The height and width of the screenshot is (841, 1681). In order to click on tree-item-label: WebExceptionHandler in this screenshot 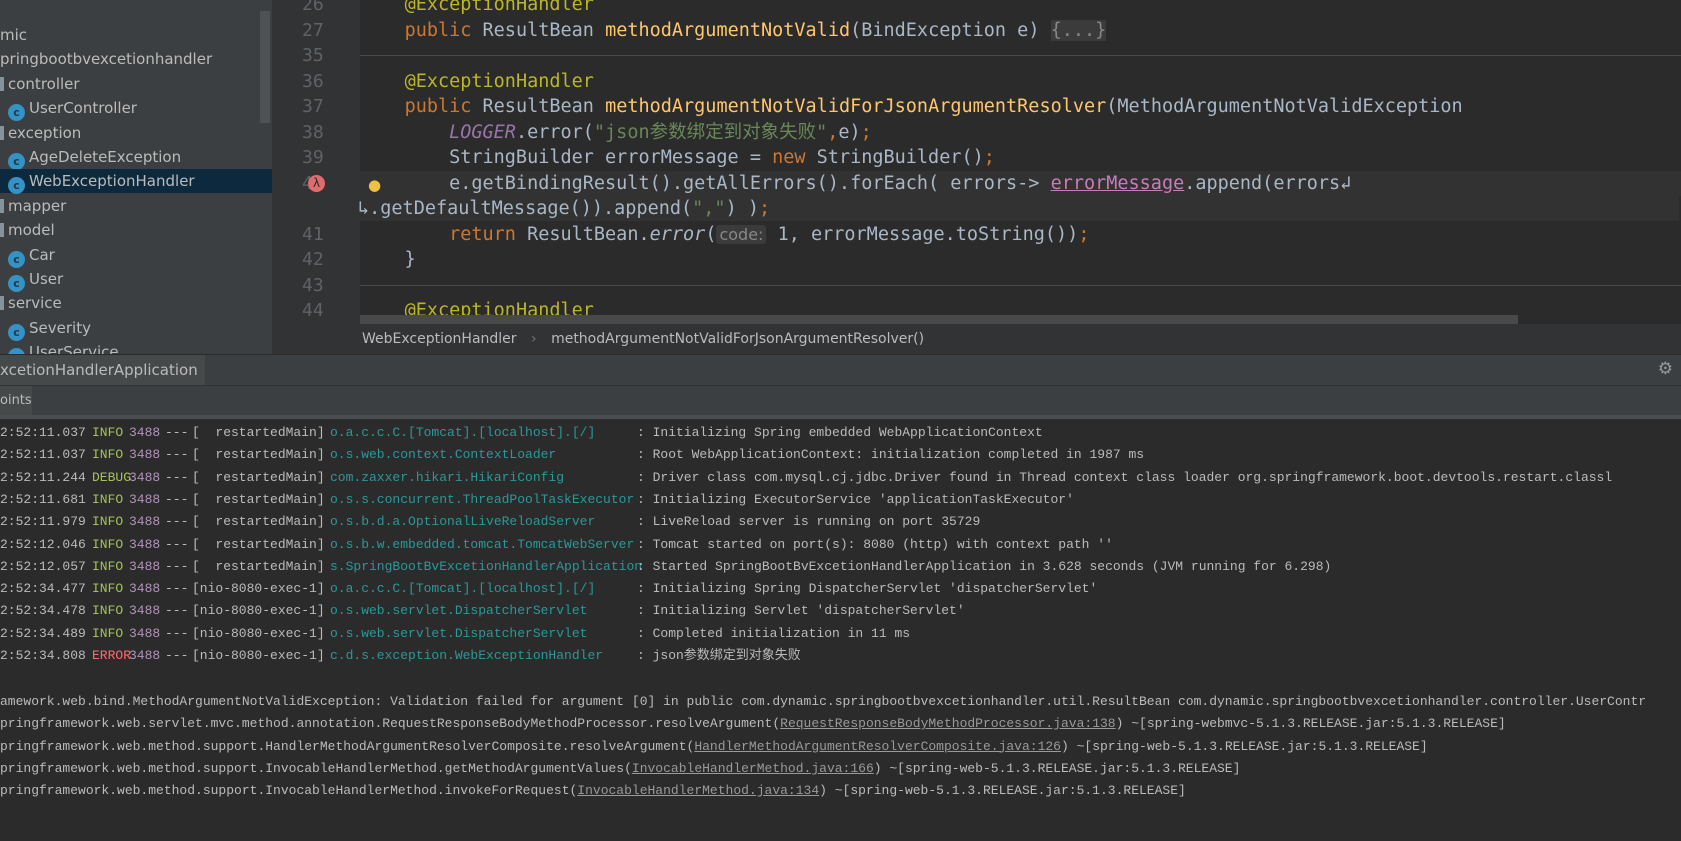, I will do `click(112, 181)`.